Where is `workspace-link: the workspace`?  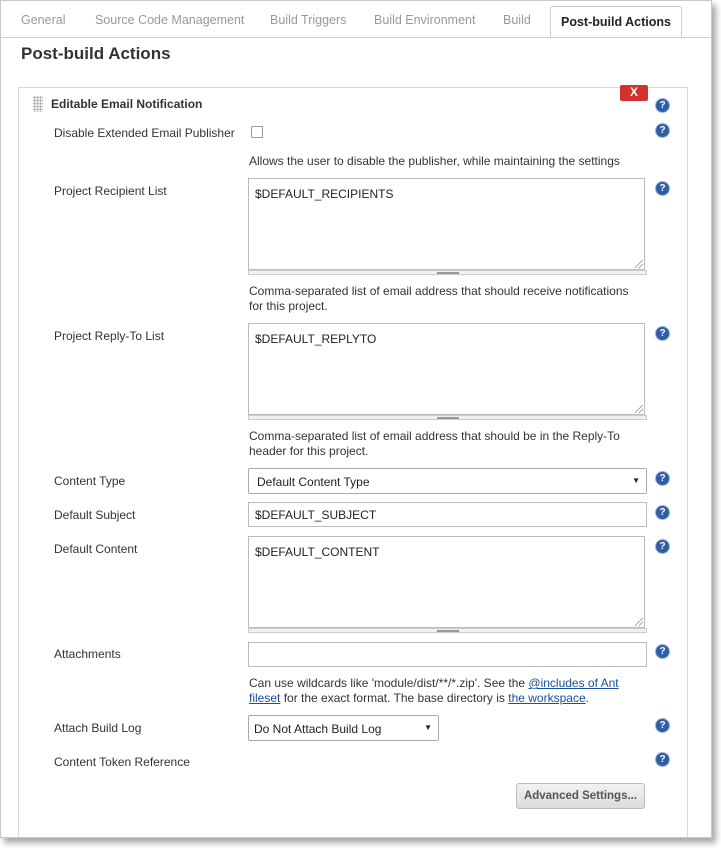 workspace-link: the workspace is located at coordinates (546, 698).